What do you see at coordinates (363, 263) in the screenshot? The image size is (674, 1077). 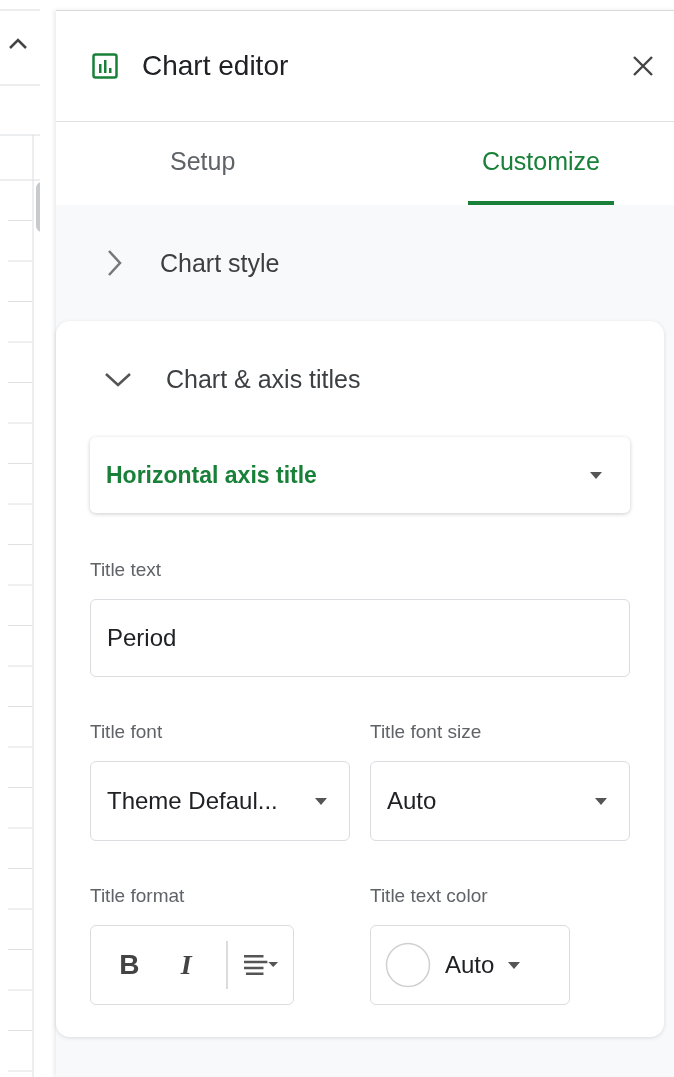 I see `accordion-header: Chart style` at bounding box center [363, 263].